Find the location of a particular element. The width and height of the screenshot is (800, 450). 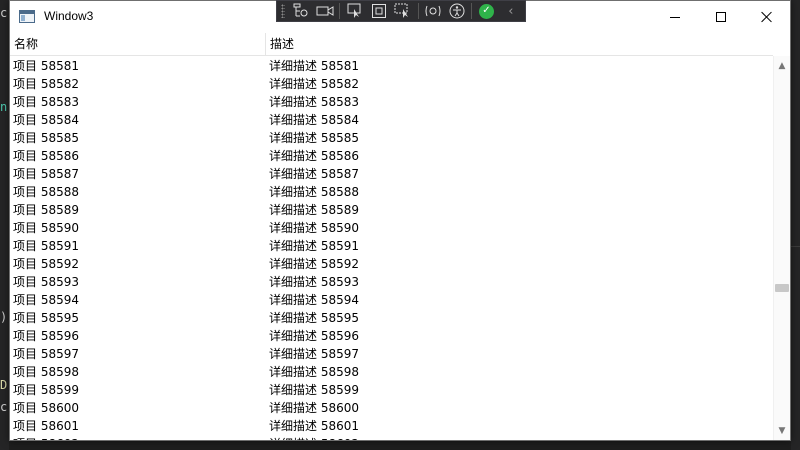

close-button is located at coordinates (767, 17).